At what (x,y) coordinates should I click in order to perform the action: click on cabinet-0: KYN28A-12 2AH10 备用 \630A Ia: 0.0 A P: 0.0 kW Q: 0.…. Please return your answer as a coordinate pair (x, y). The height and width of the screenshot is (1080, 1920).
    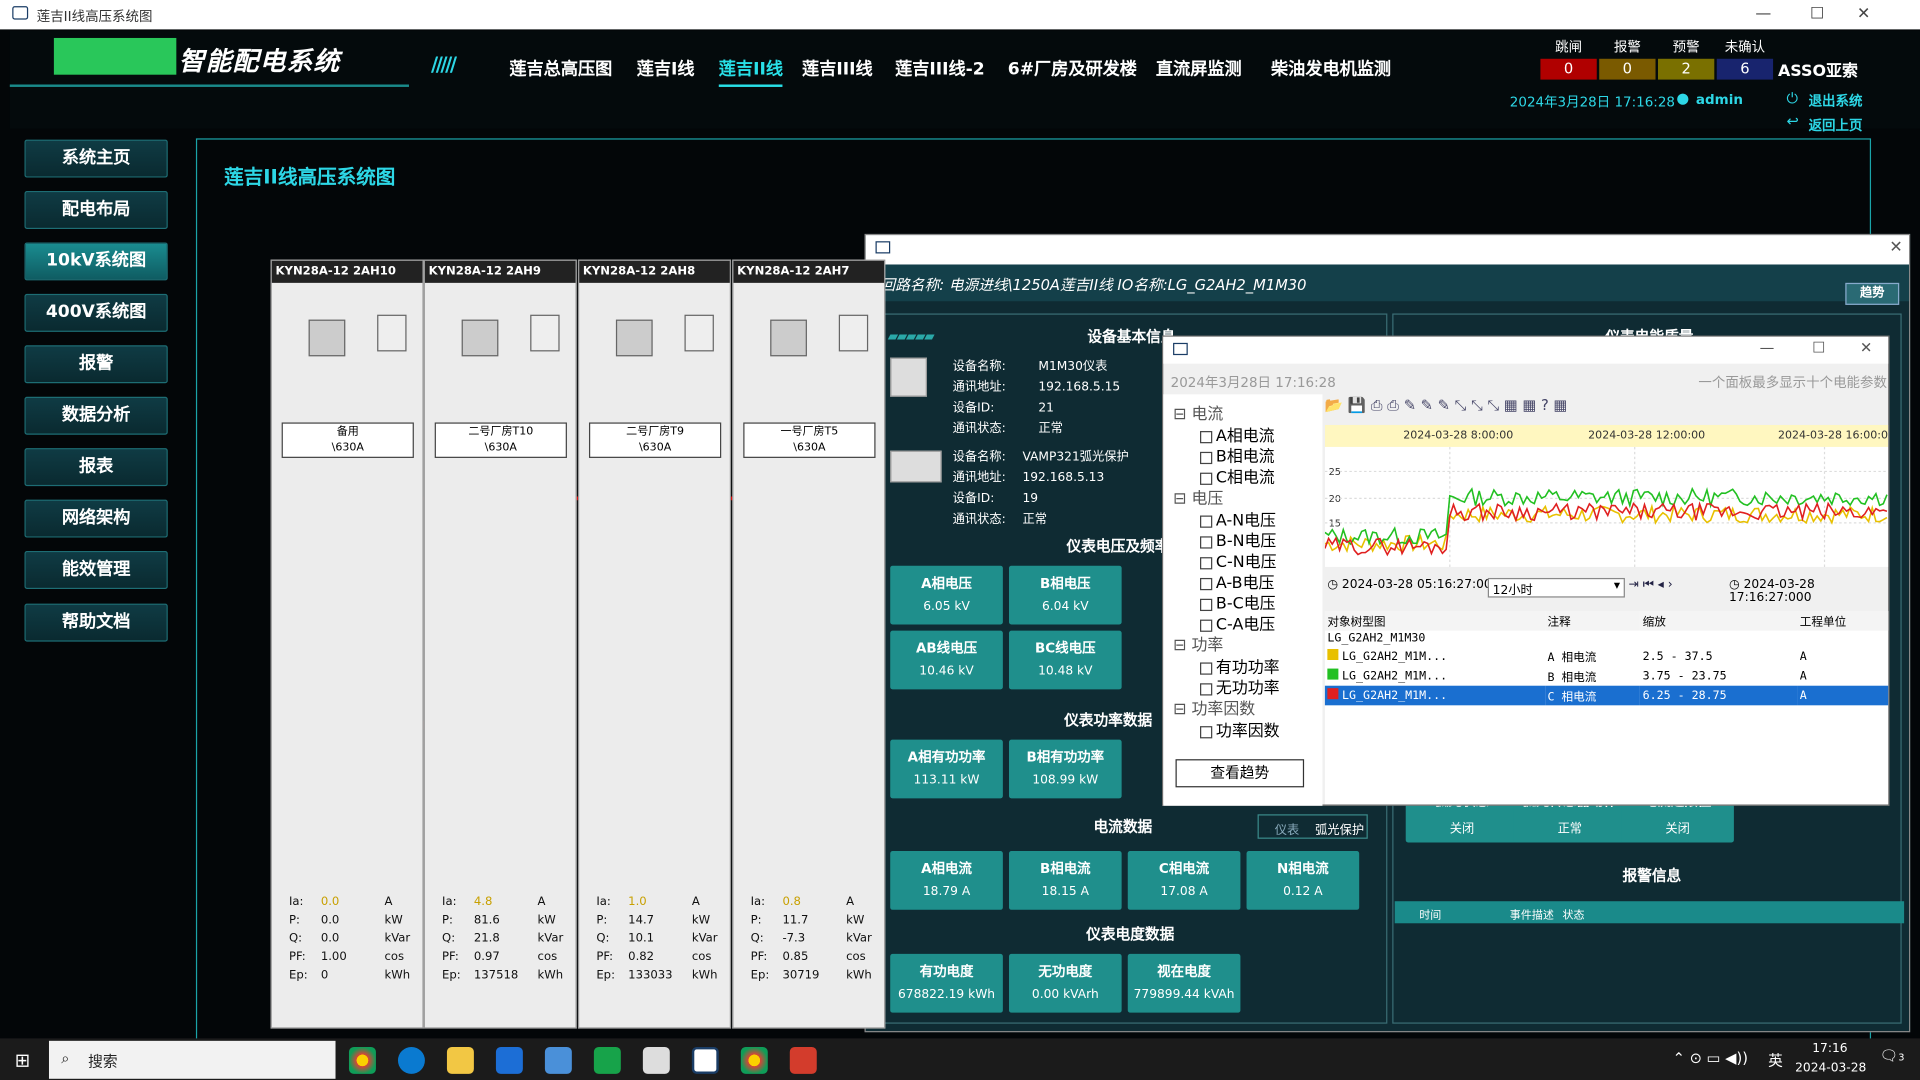
    Looking at the image, I should click on (347, 644).